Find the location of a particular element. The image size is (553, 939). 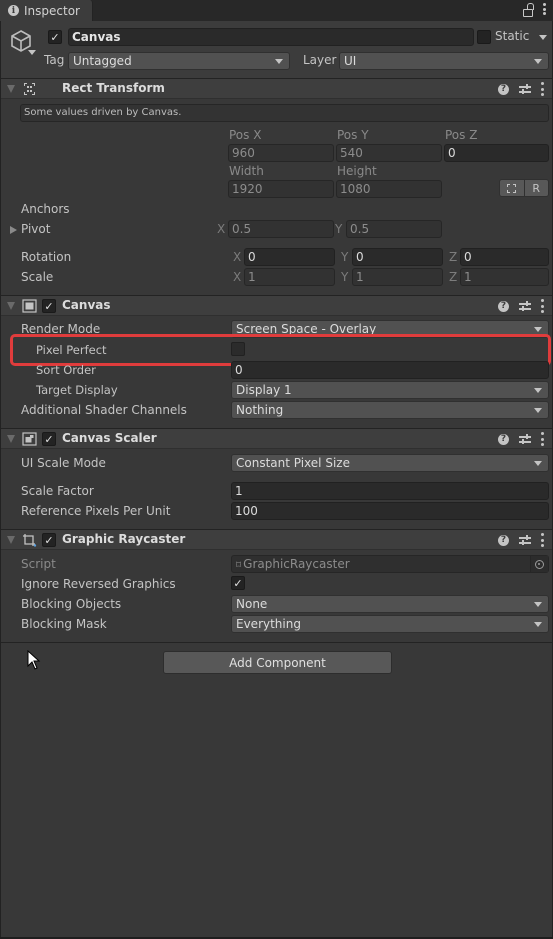

canvas-enabled-checkbox: ✓ is located at coordinates (49, 306).